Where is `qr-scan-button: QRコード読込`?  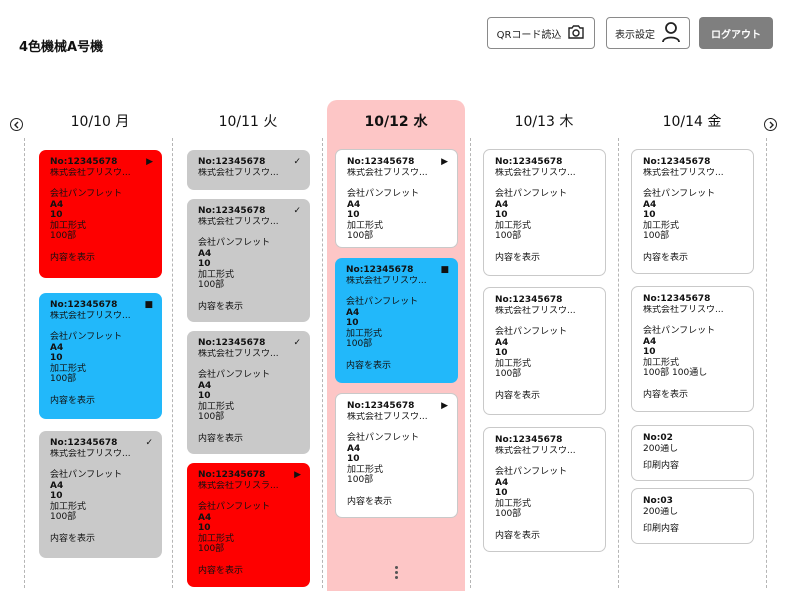
qr-scan-button: QRコード読込 is located at coordinates (541, 33).